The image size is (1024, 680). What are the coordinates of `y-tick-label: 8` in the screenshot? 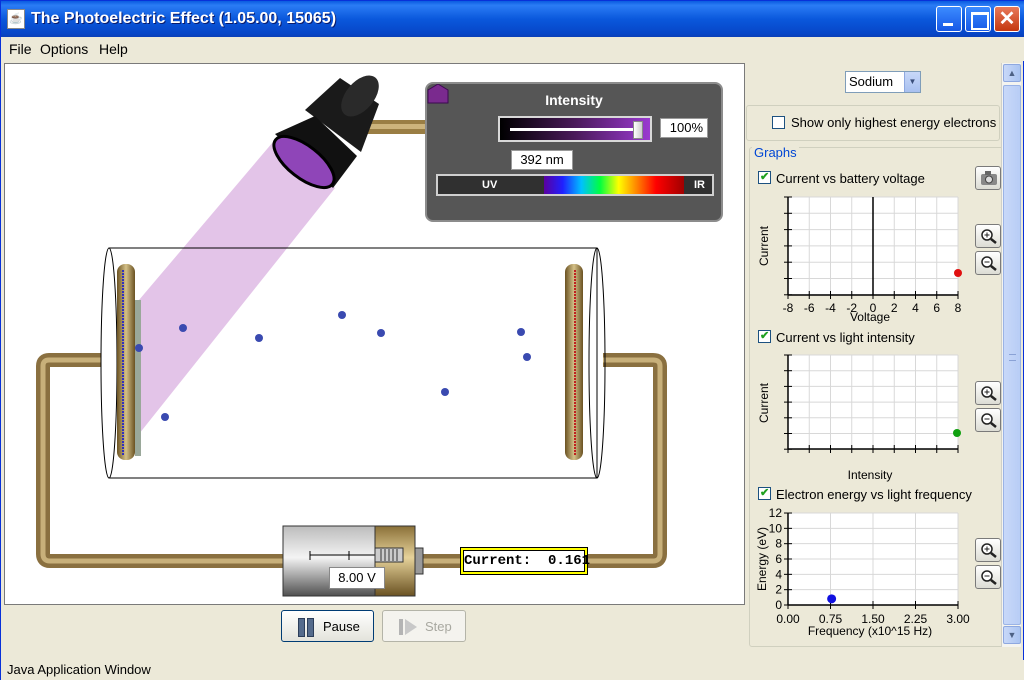 It's located at (778, 544).